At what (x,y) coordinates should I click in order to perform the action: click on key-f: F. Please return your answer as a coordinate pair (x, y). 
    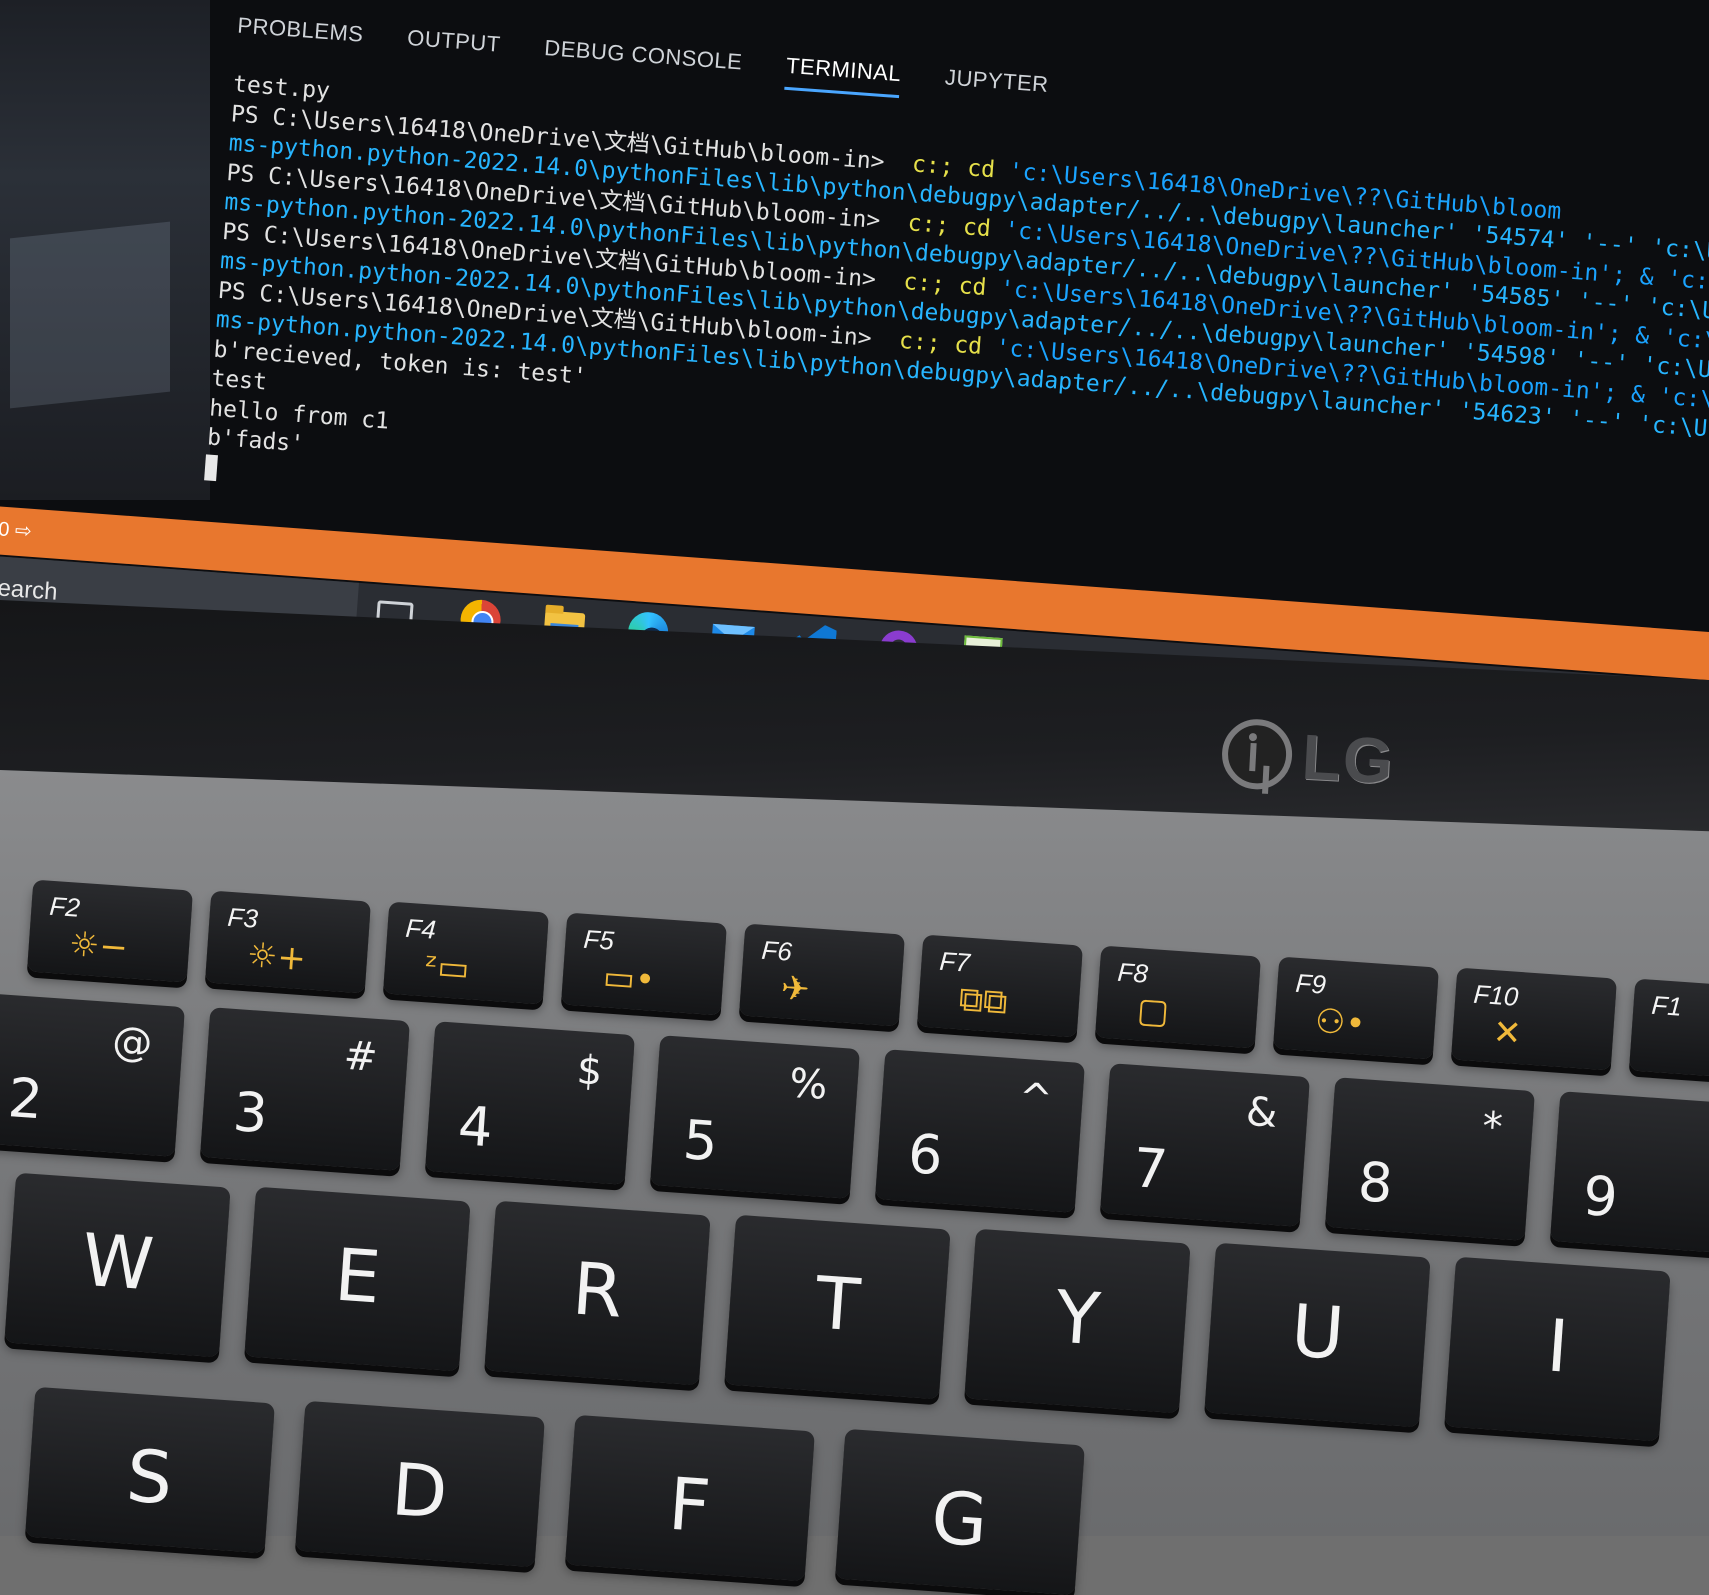
    Looking at the image, I should click on (690, 1498).